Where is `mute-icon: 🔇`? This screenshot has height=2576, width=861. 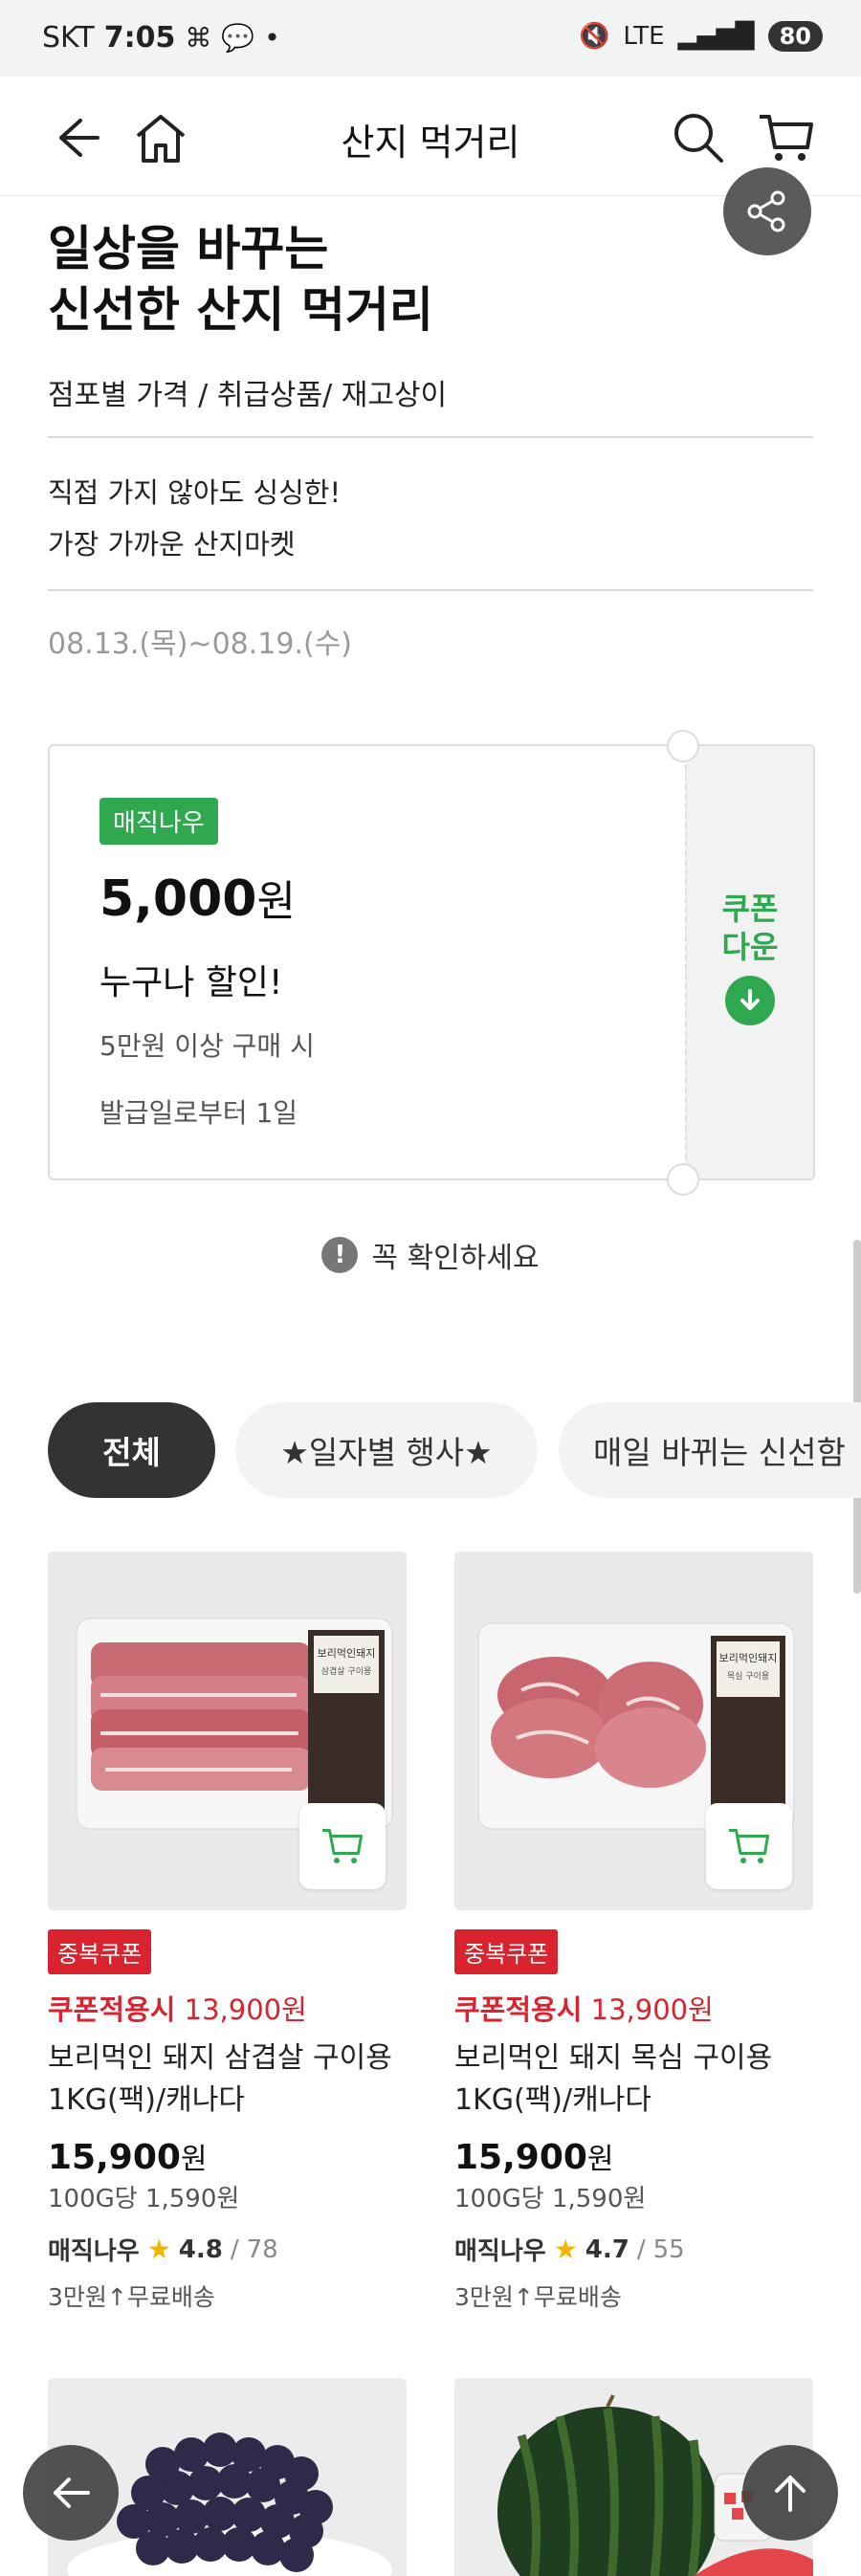
mute-icon: 🔇 is located at coordinates (594, 36).